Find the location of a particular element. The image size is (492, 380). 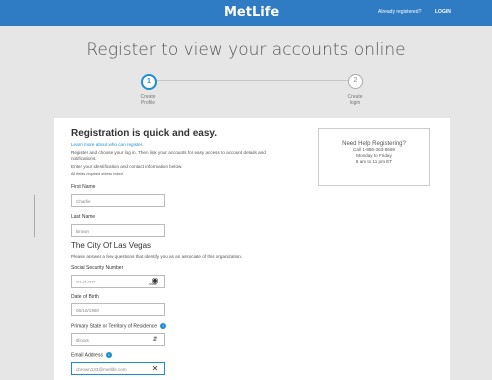

help-hours: 8 am to 11 pm ET is located at coordinates (374, 161).